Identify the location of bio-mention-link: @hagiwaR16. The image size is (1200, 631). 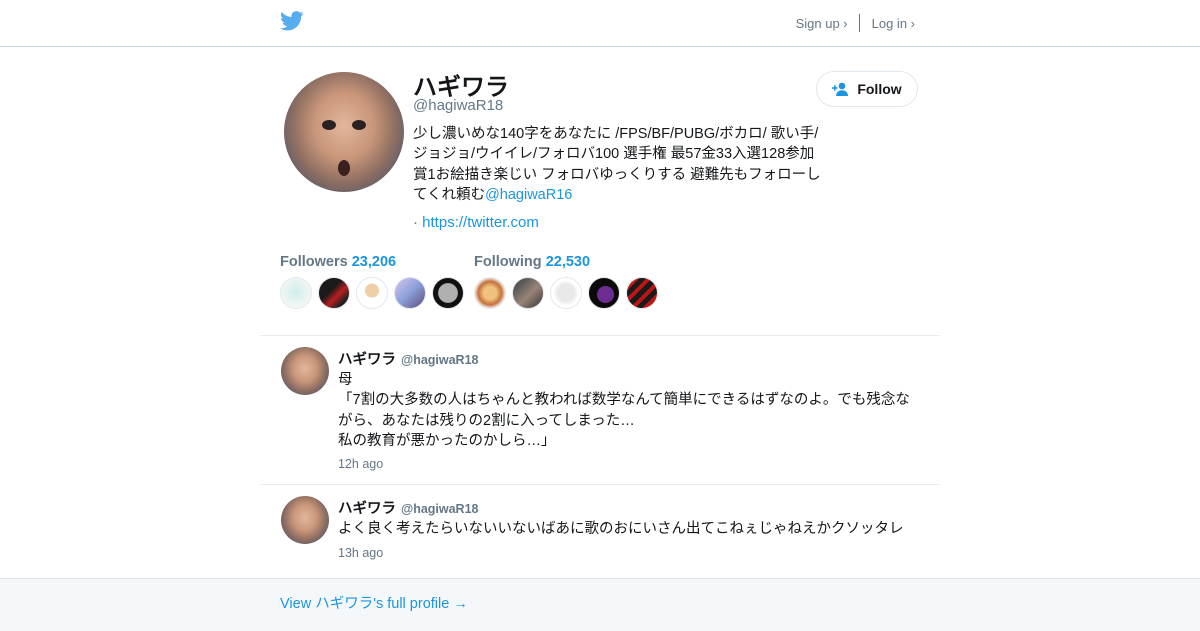
(528, 195).